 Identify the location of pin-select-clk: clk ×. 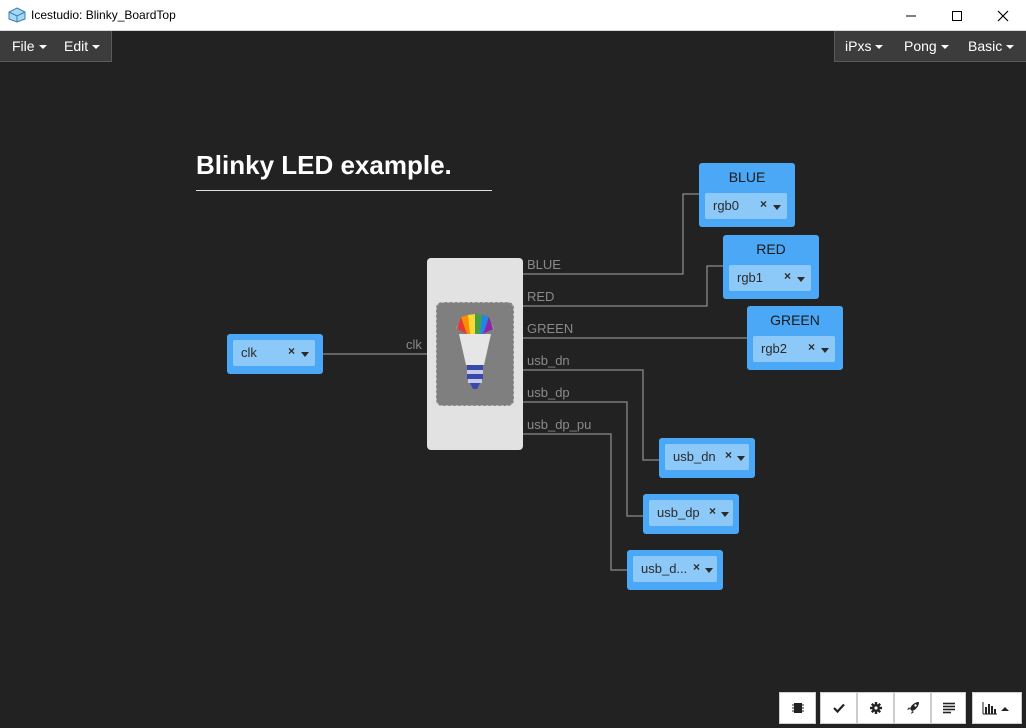
(274, 353).